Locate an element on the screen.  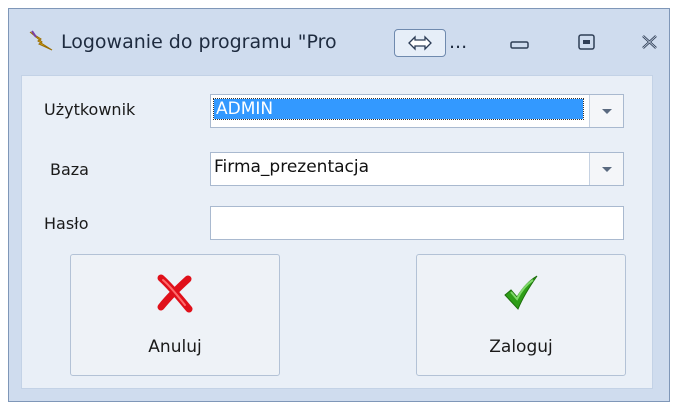
close-icon is located at coordinates (649, 42).